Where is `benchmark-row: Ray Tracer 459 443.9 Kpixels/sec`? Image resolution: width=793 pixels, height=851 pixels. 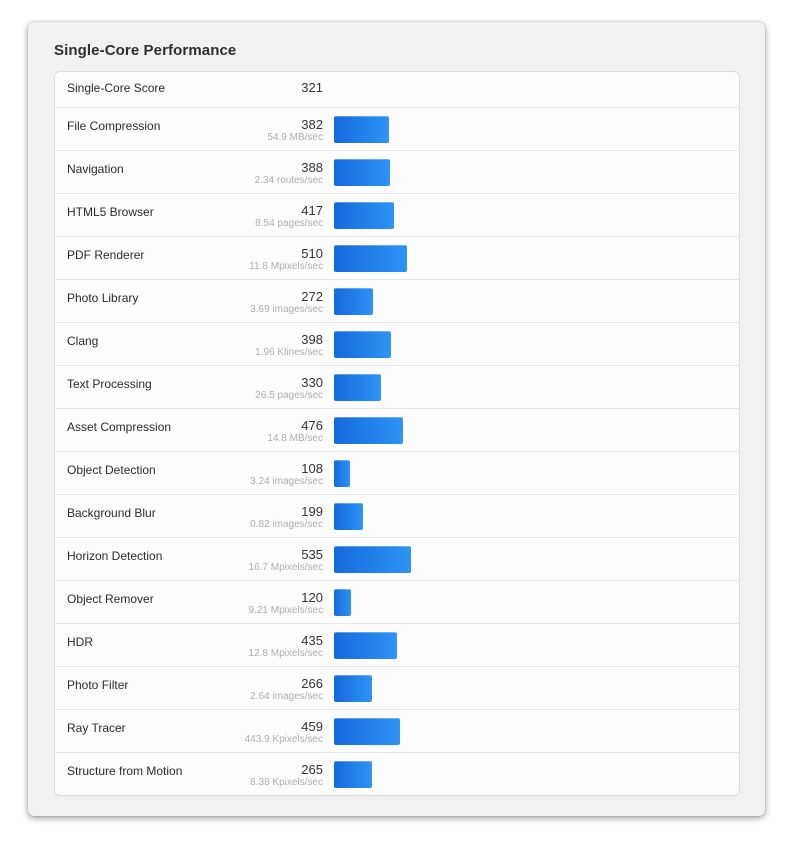
benchmark-row: Ray Tracer 459 443.9 Kpixels/sec is located at coordinates (397, 730).